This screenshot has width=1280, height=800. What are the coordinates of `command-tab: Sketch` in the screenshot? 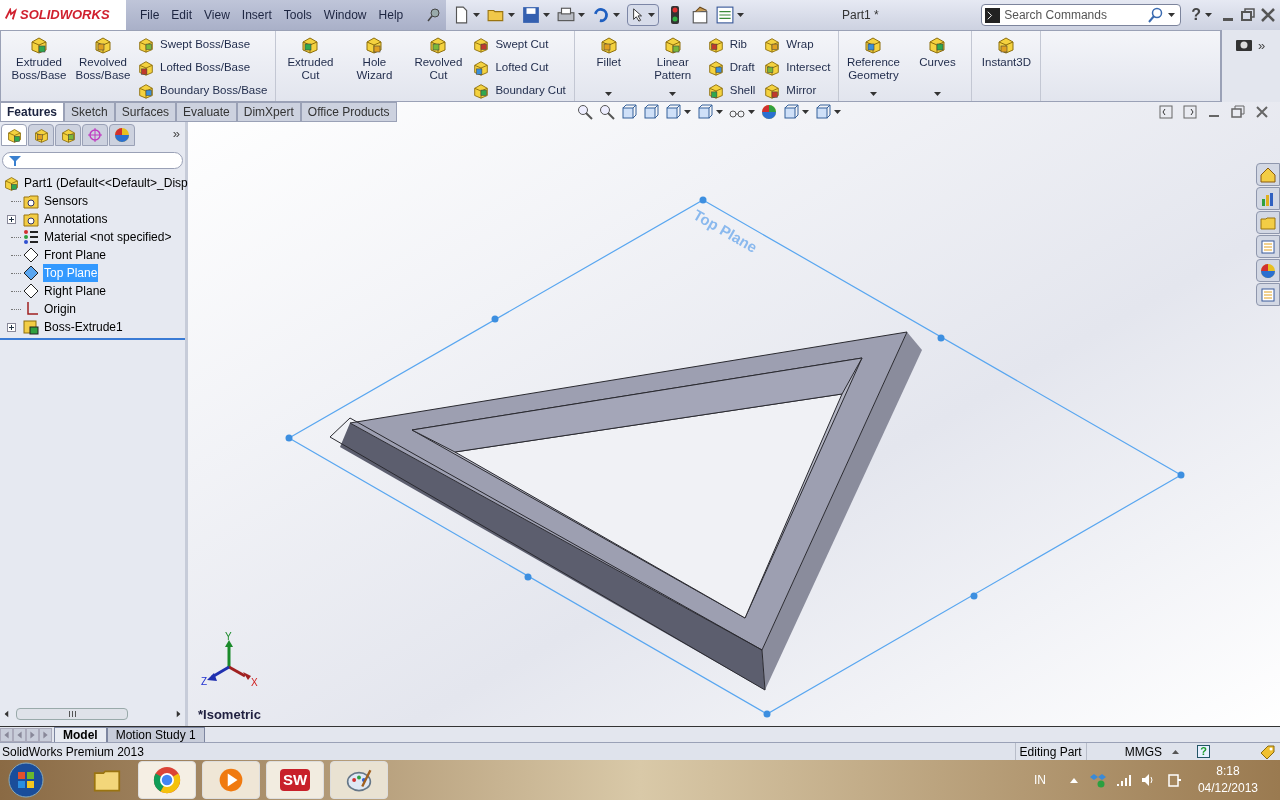 It's located at (89, 112).